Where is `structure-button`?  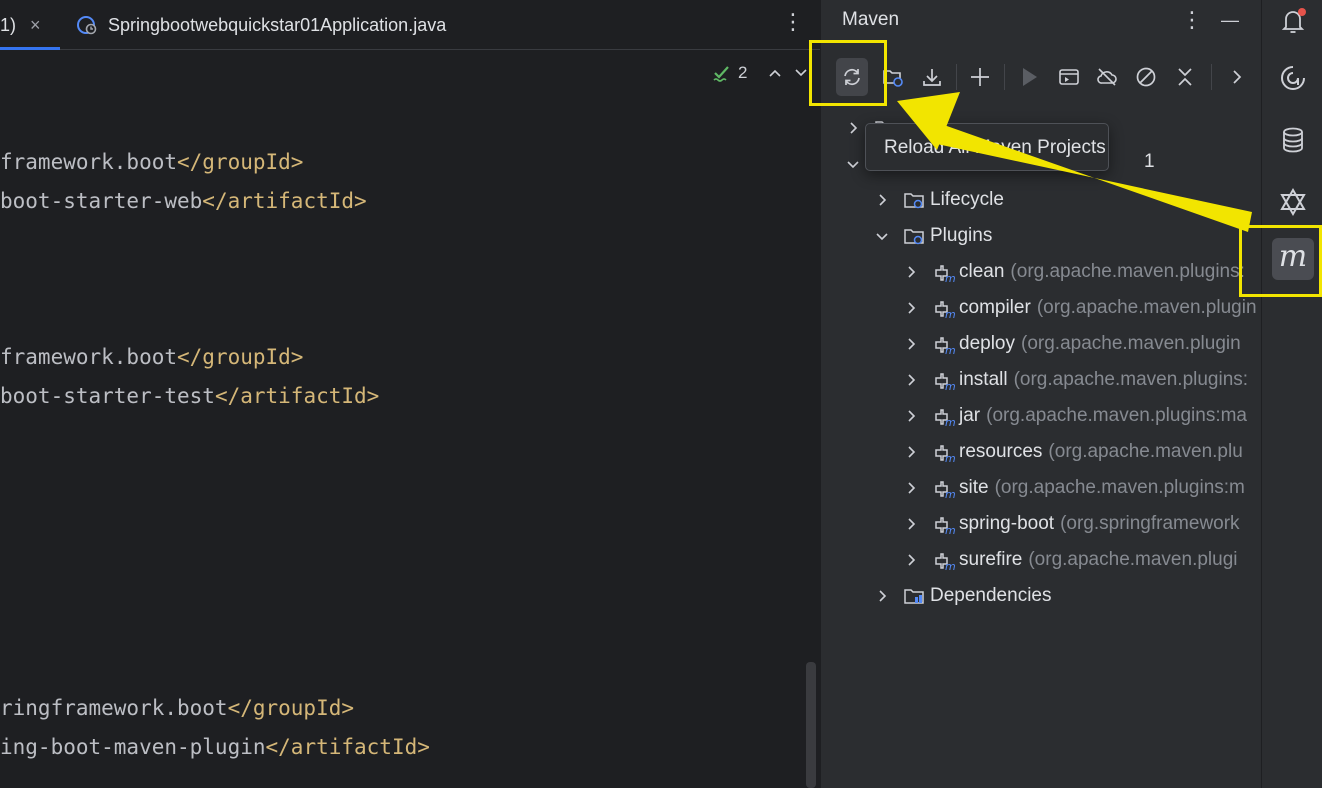 structure-button is located at coordinates (1293, 201).